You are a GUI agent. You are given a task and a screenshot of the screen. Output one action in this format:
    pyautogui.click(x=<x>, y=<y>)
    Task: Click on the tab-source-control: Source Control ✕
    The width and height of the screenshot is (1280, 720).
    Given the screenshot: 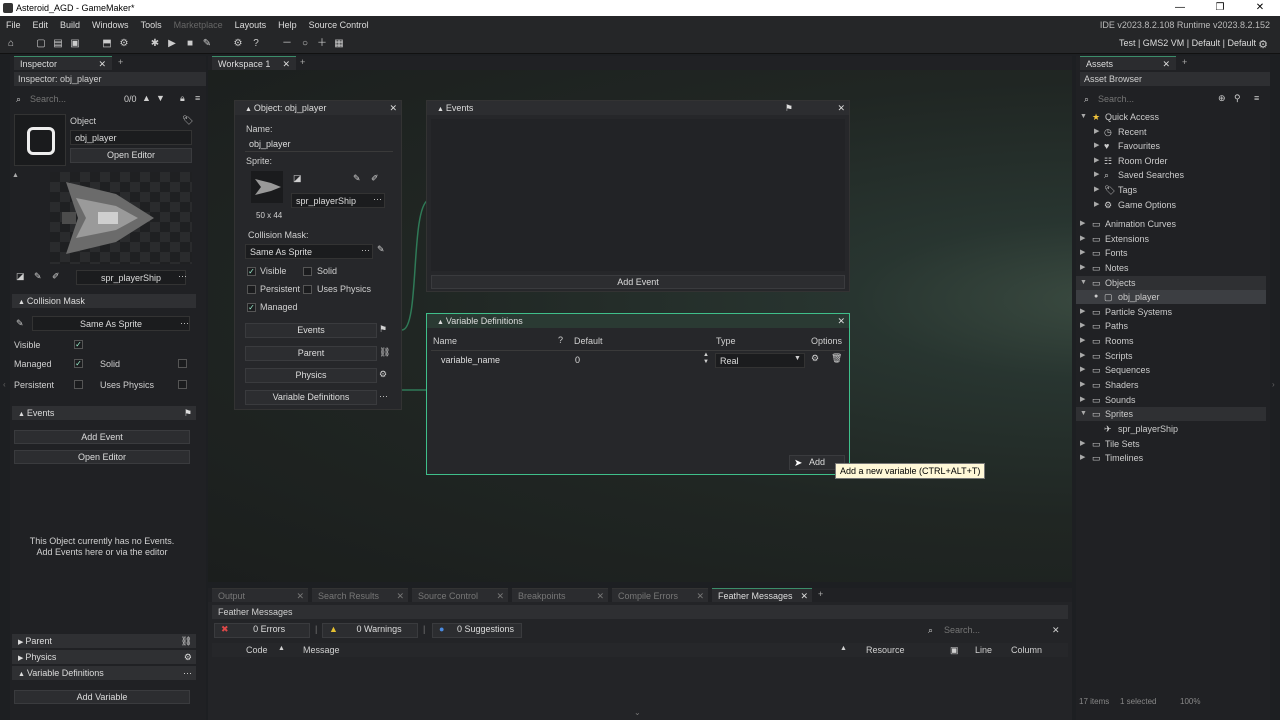 What is the action you would take?
    pyautogui.click(x=460, y=595)
    